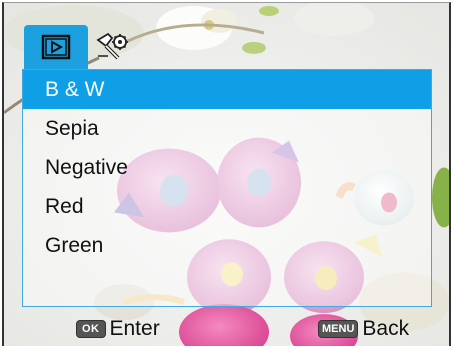 The image size is (454, 349). What do you see at coordinates (134, 328) in the screenshot?
I see `enter-label: Enter` at bounding box center [134, 328].